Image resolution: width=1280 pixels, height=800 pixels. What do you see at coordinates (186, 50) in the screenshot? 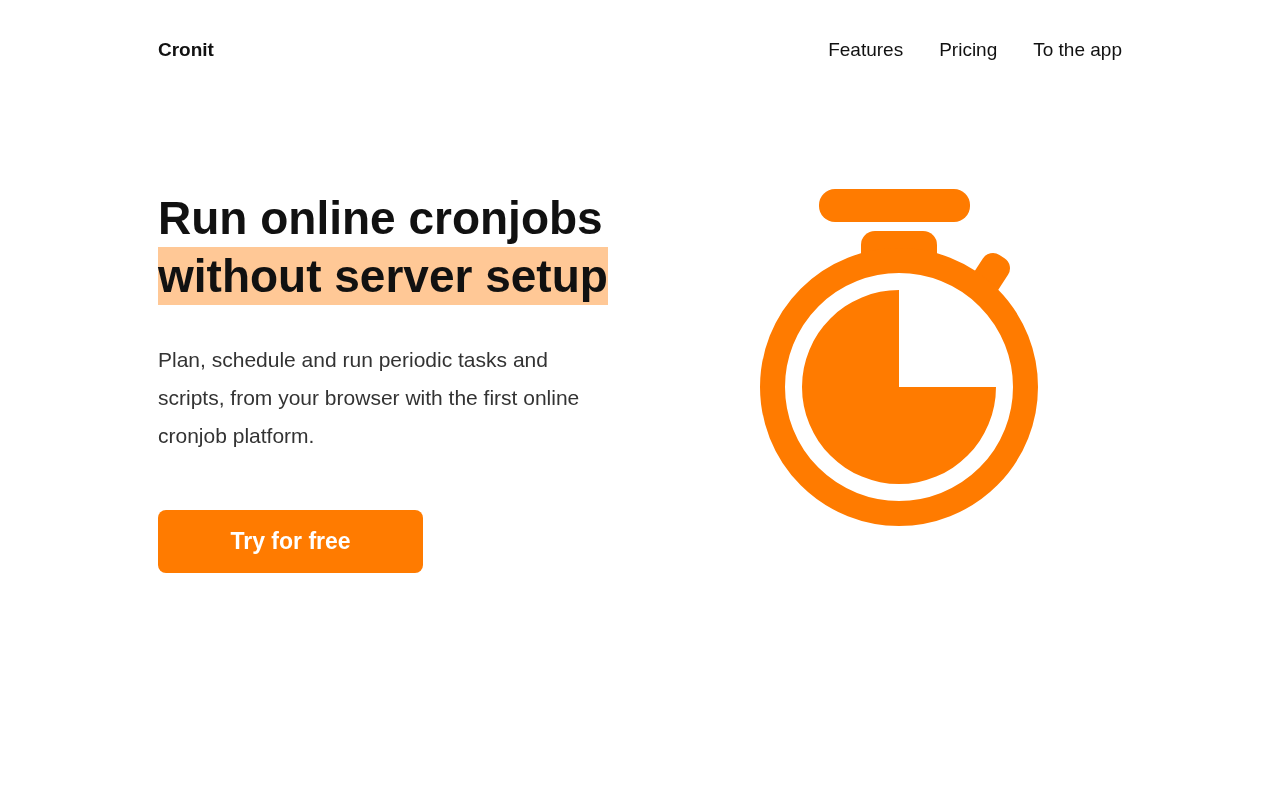
I see `brand-logo: Cronit` at bounding box center [186, 50].